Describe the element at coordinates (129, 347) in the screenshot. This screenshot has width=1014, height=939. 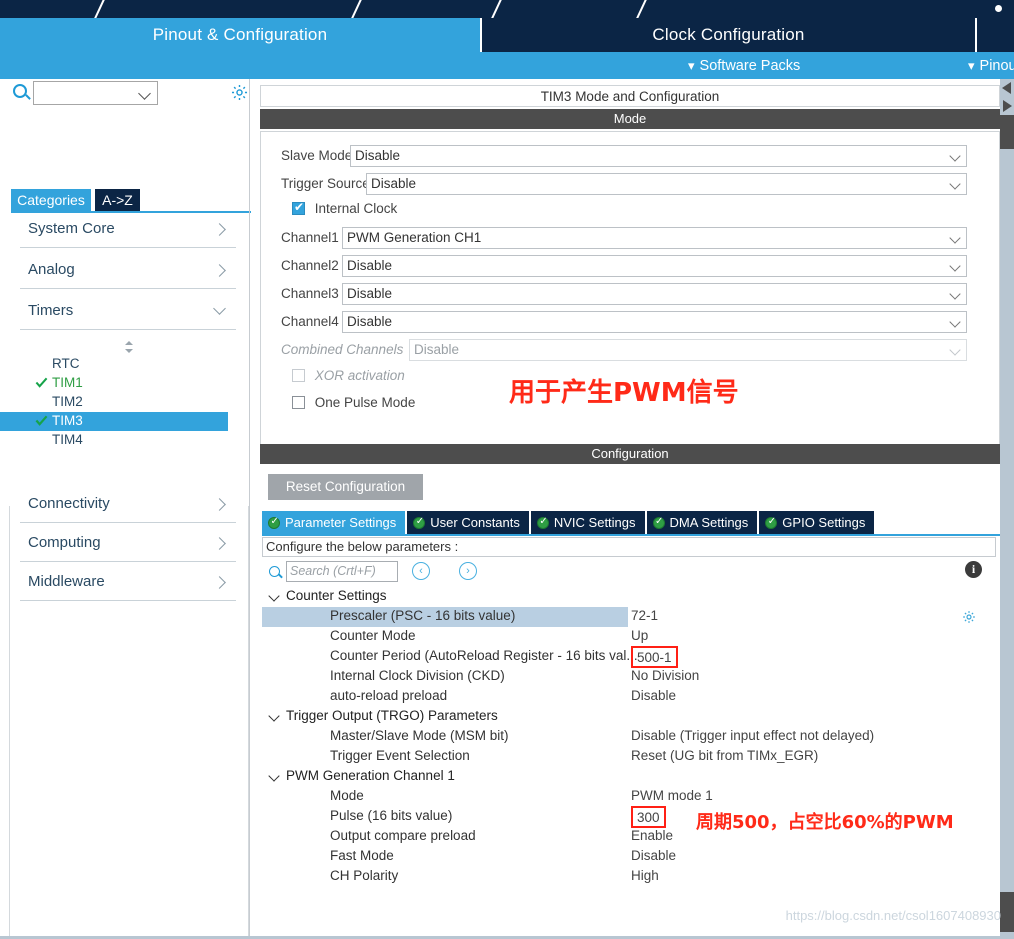
I see `scroll-spinner-icon` at that location.